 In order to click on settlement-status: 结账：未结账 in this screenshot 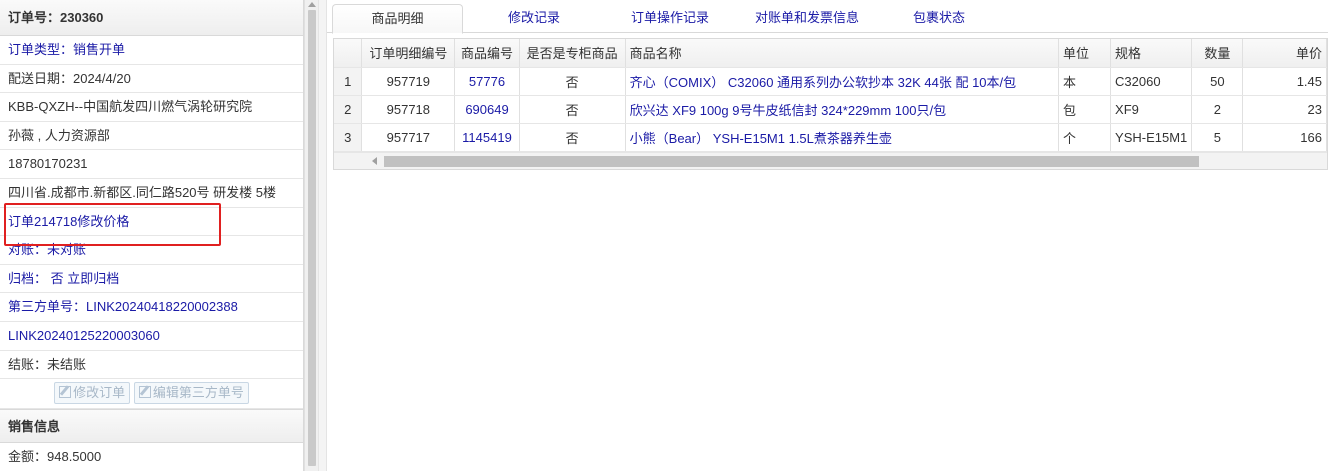, I will do `click(151, 365)`.